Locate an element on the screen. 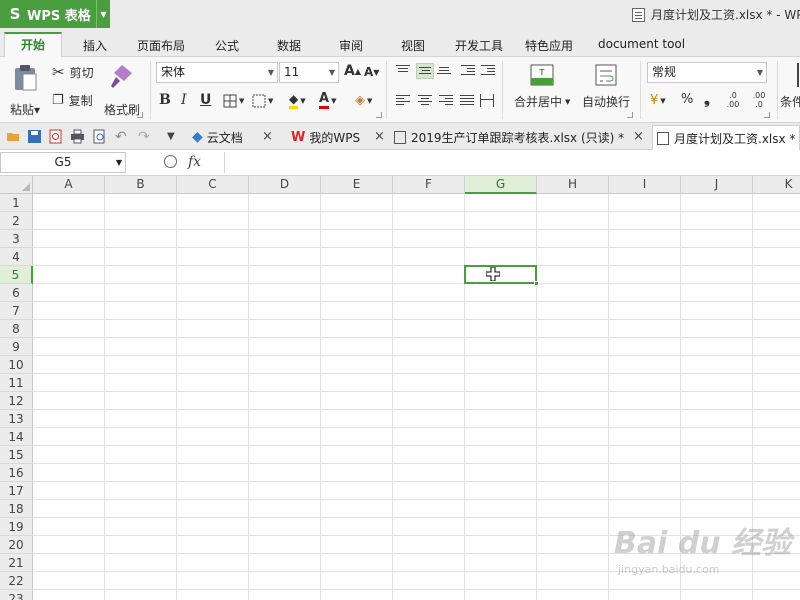 Image resolution: width=800 pixels, height=600 pixels. wrap-text-button: 自动换行 is located at coordinates (606, 101).